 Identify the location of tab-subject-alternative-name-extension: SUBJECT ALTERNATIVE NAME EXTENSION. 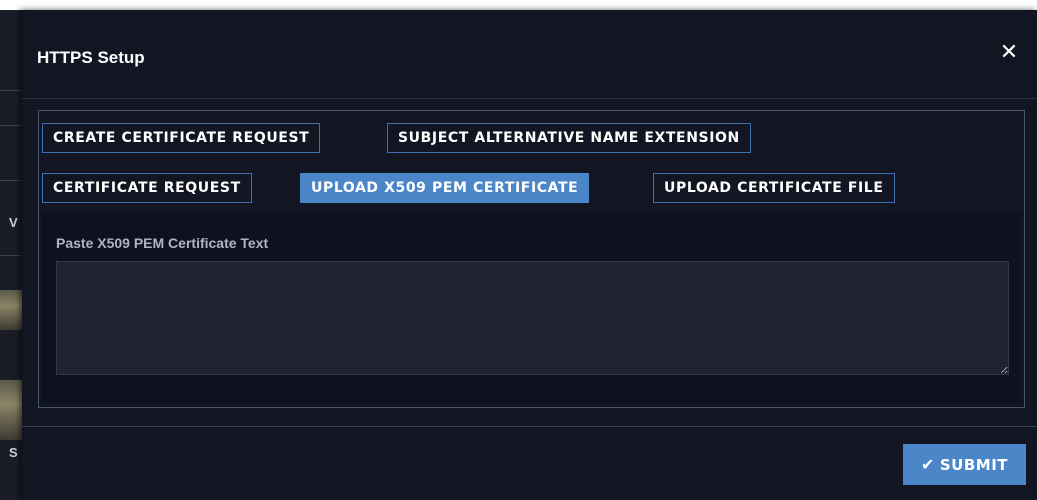
(569, 138).